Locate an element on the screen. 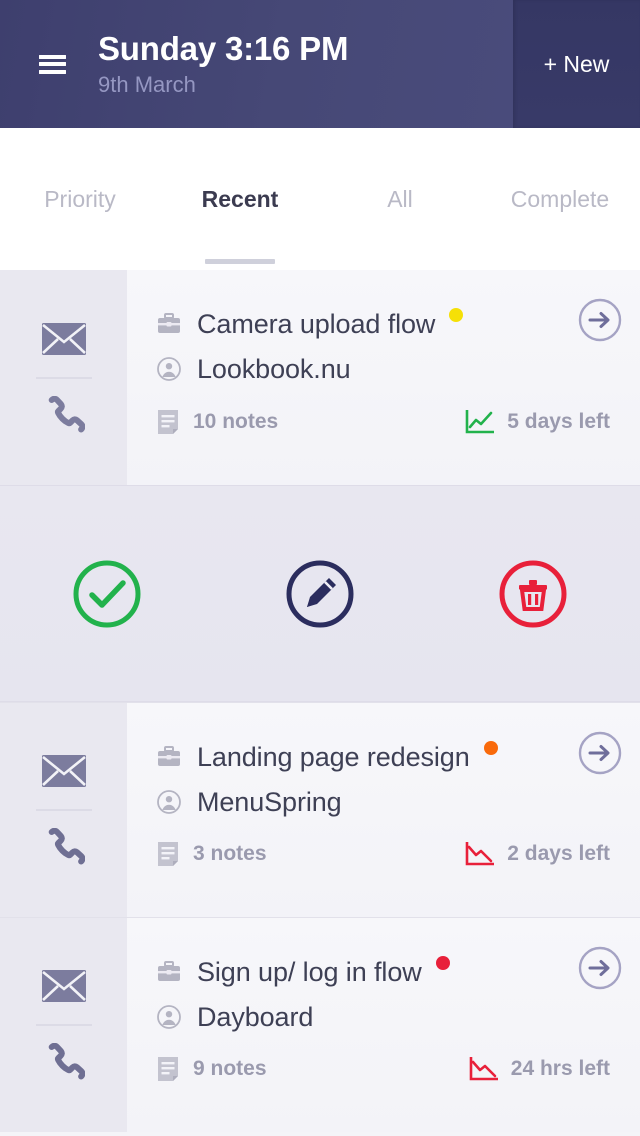 The image size is (640, 1136). due-label: 24 hrs left is located at coordinates (560, 1068).